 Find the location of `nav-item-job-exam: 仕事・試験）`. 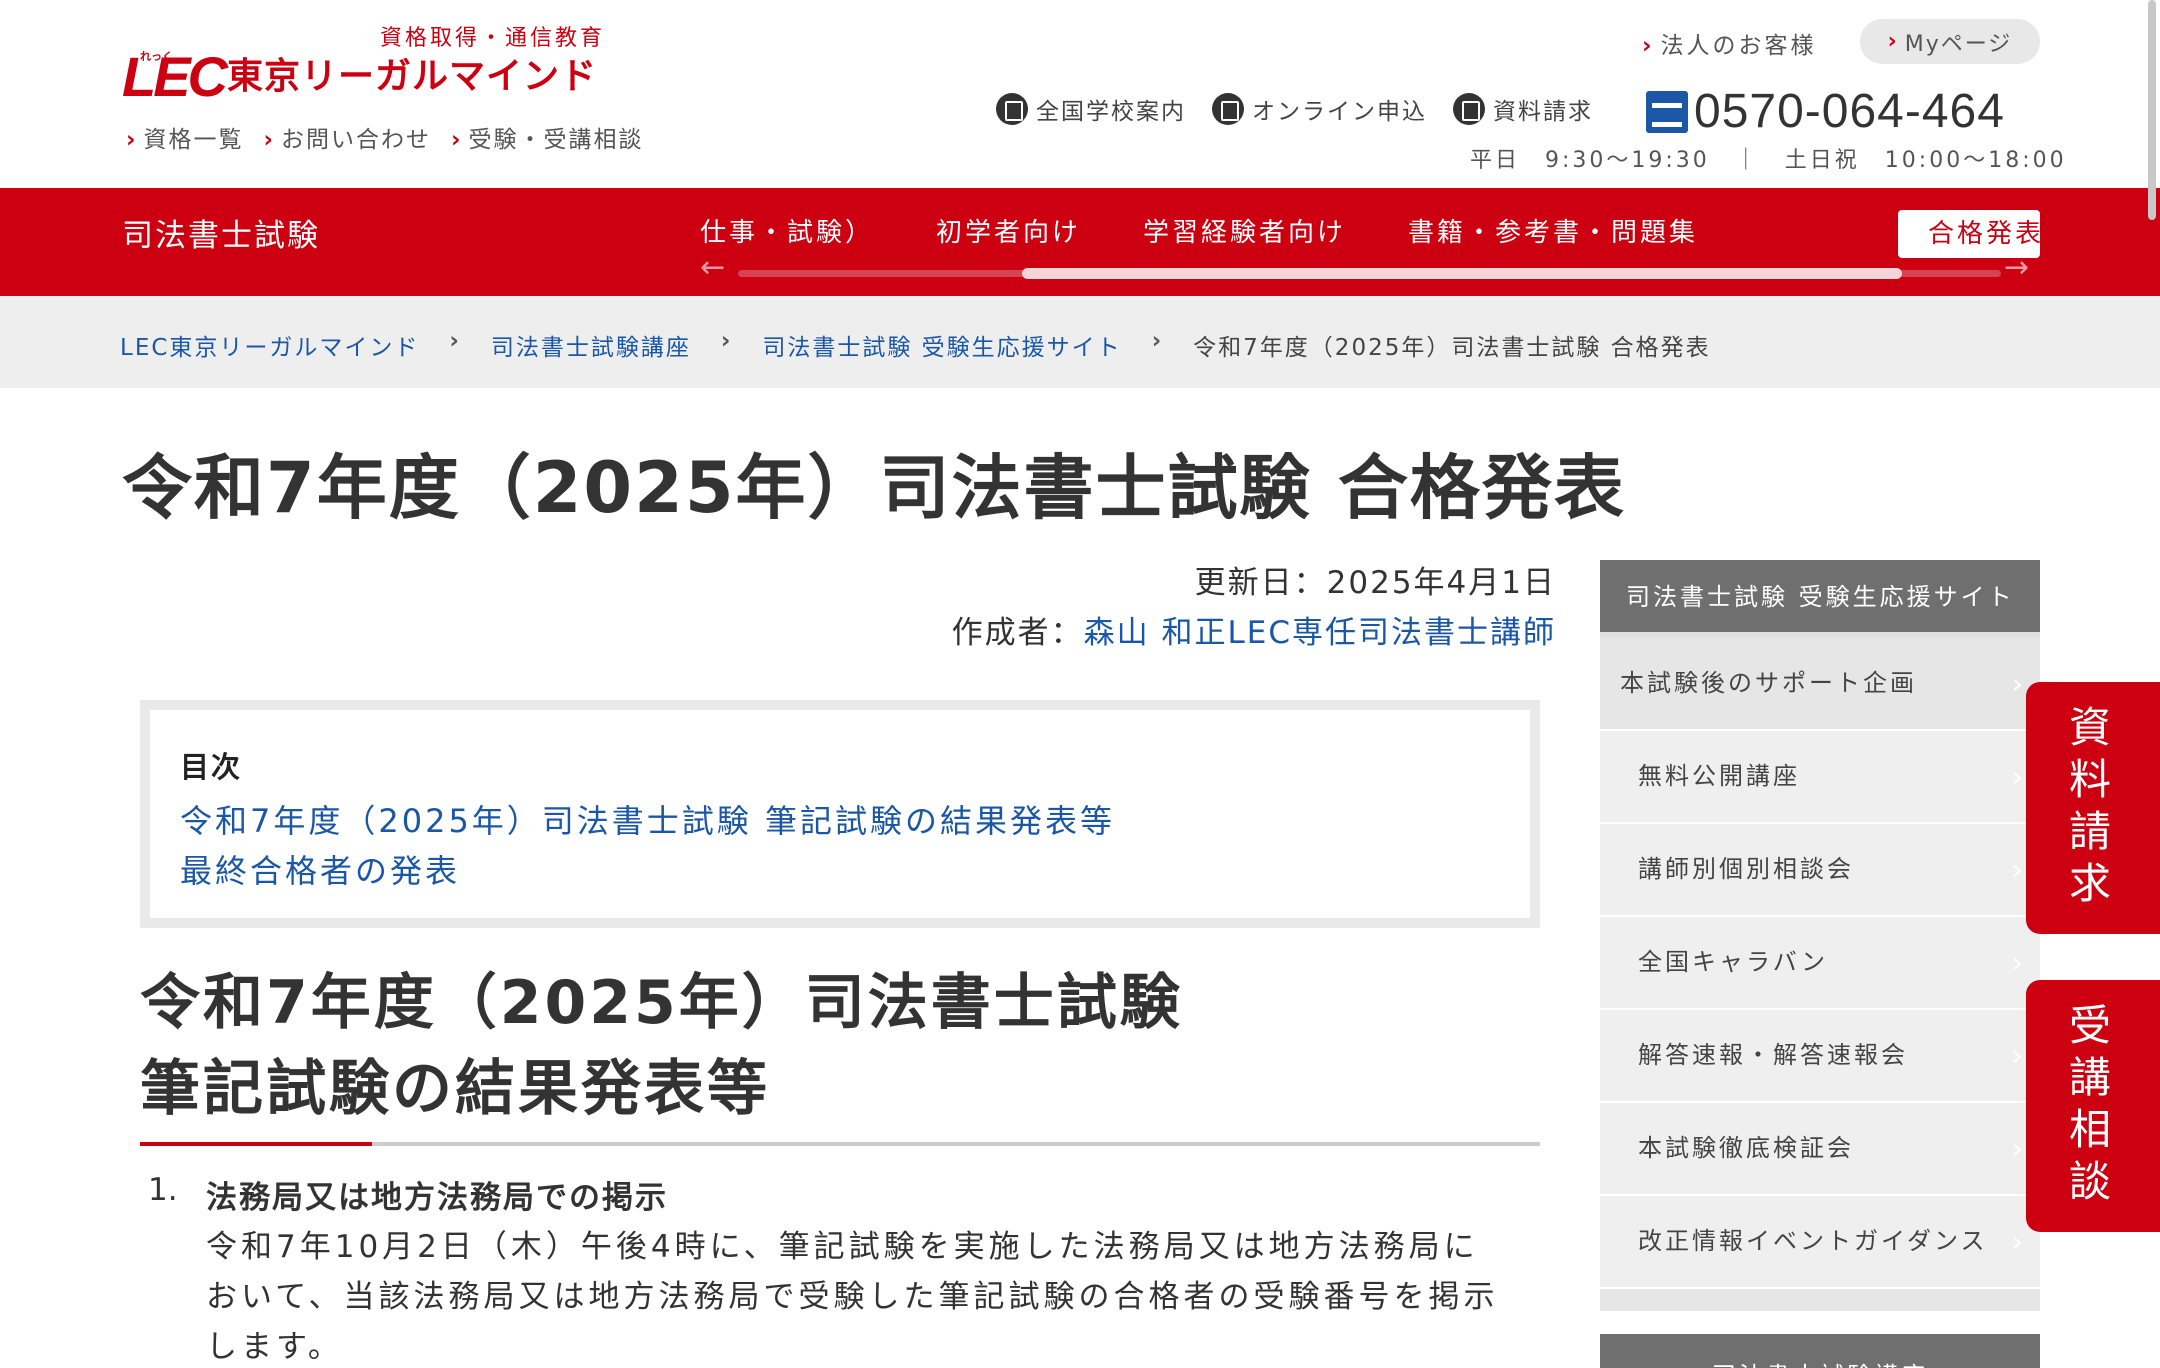

nav-item-job-exam: 仕事・試験） is located at coordinates (787, 230).